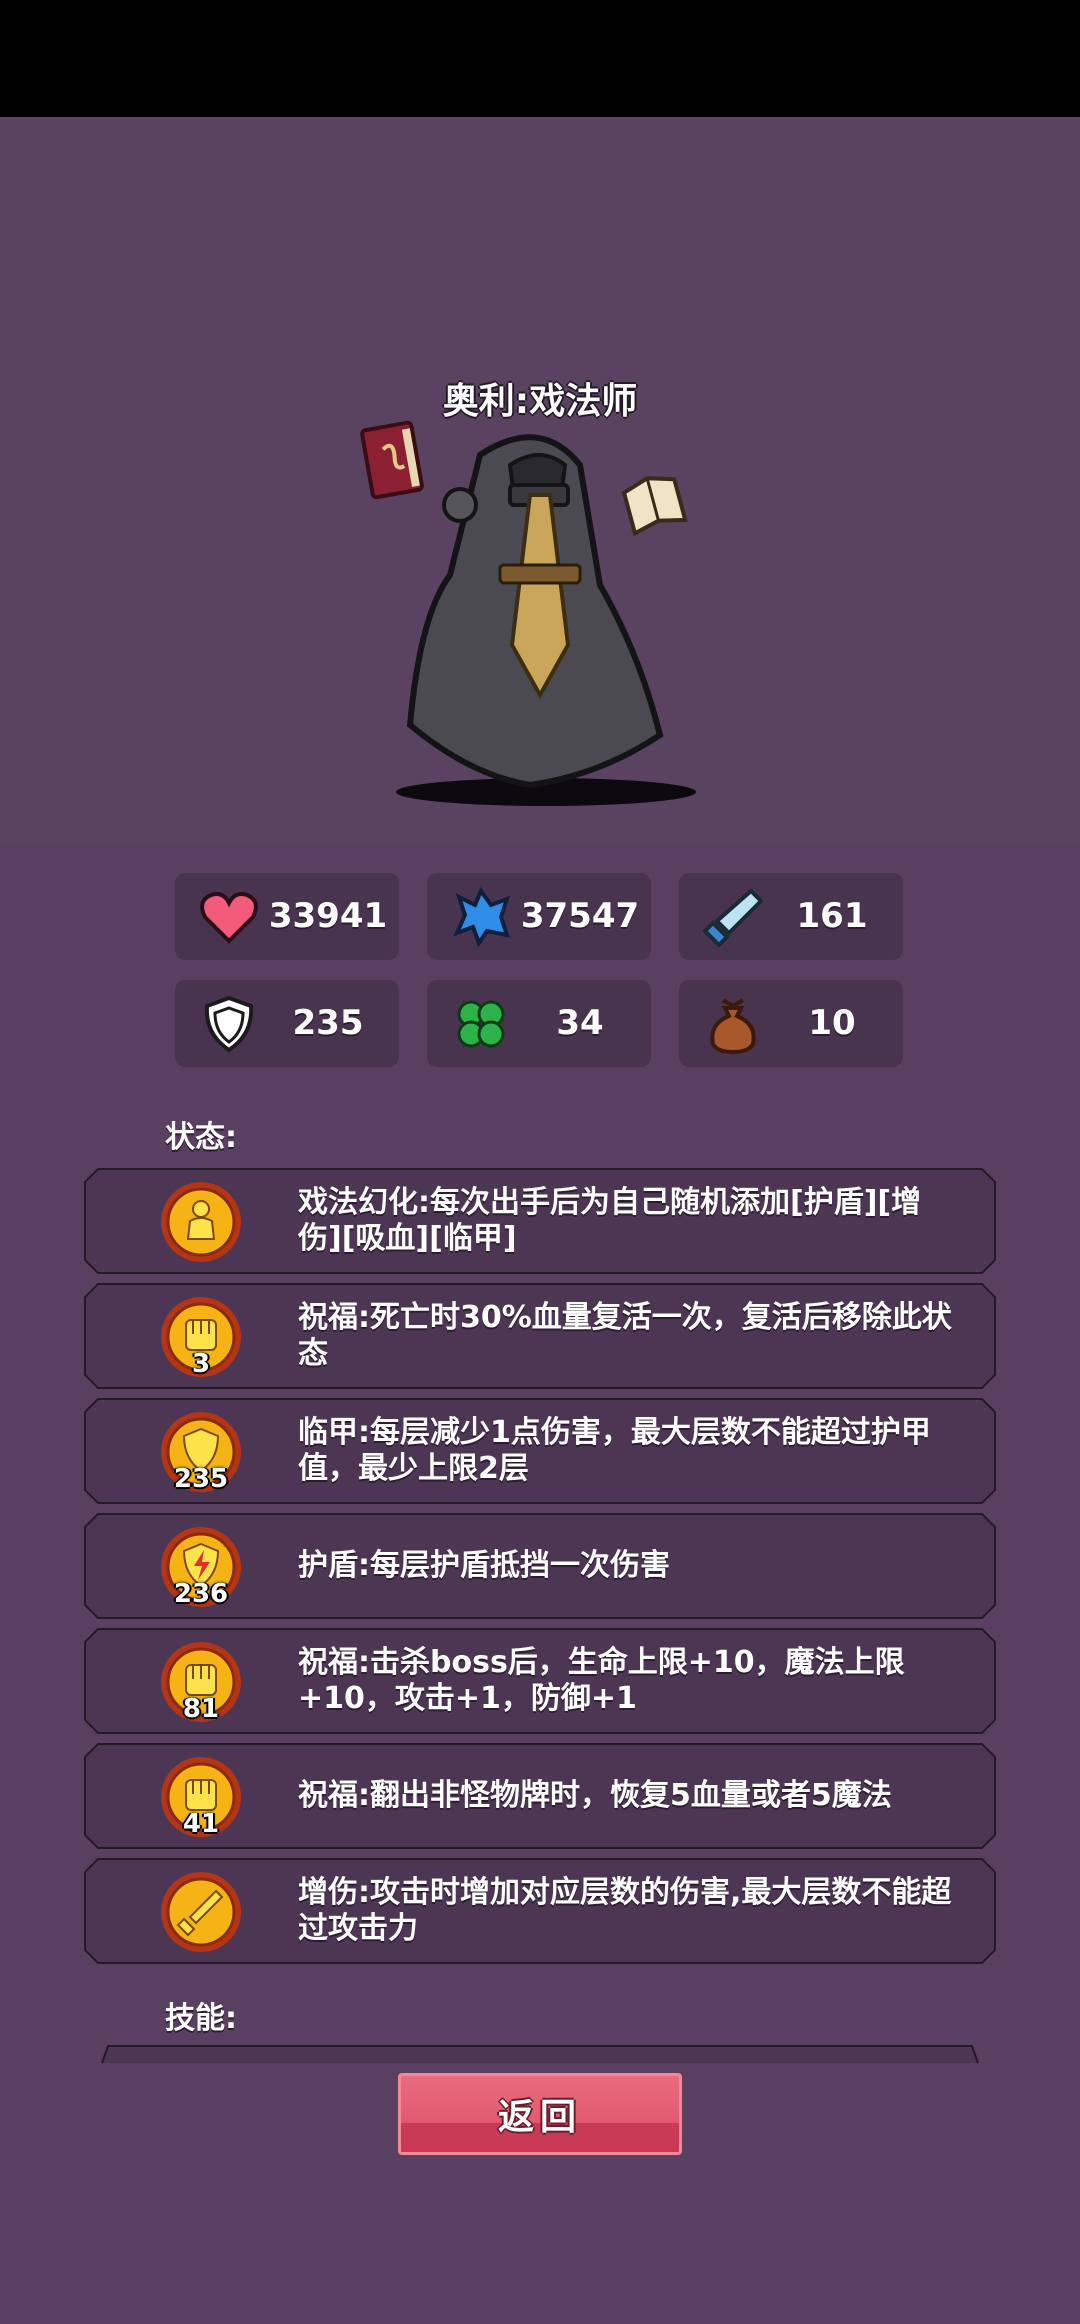  Describe the element at coordinates (201, 1594) in the screenshot. I see `status-count: 236` at that location.